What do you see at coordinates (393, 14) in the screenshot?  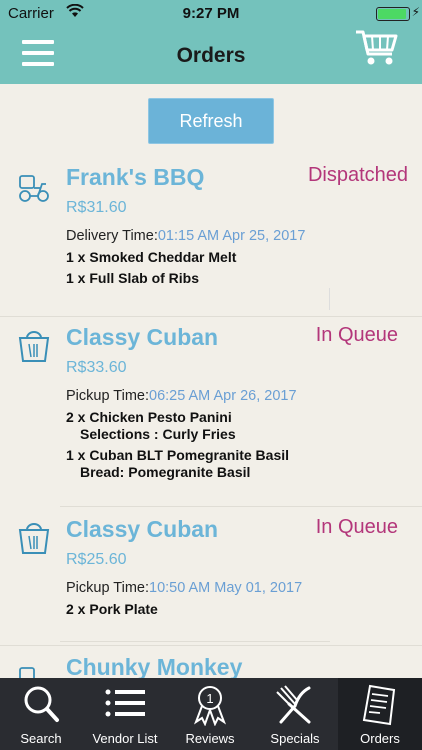 I see `battery-icon` at bounding box center [393, 14].